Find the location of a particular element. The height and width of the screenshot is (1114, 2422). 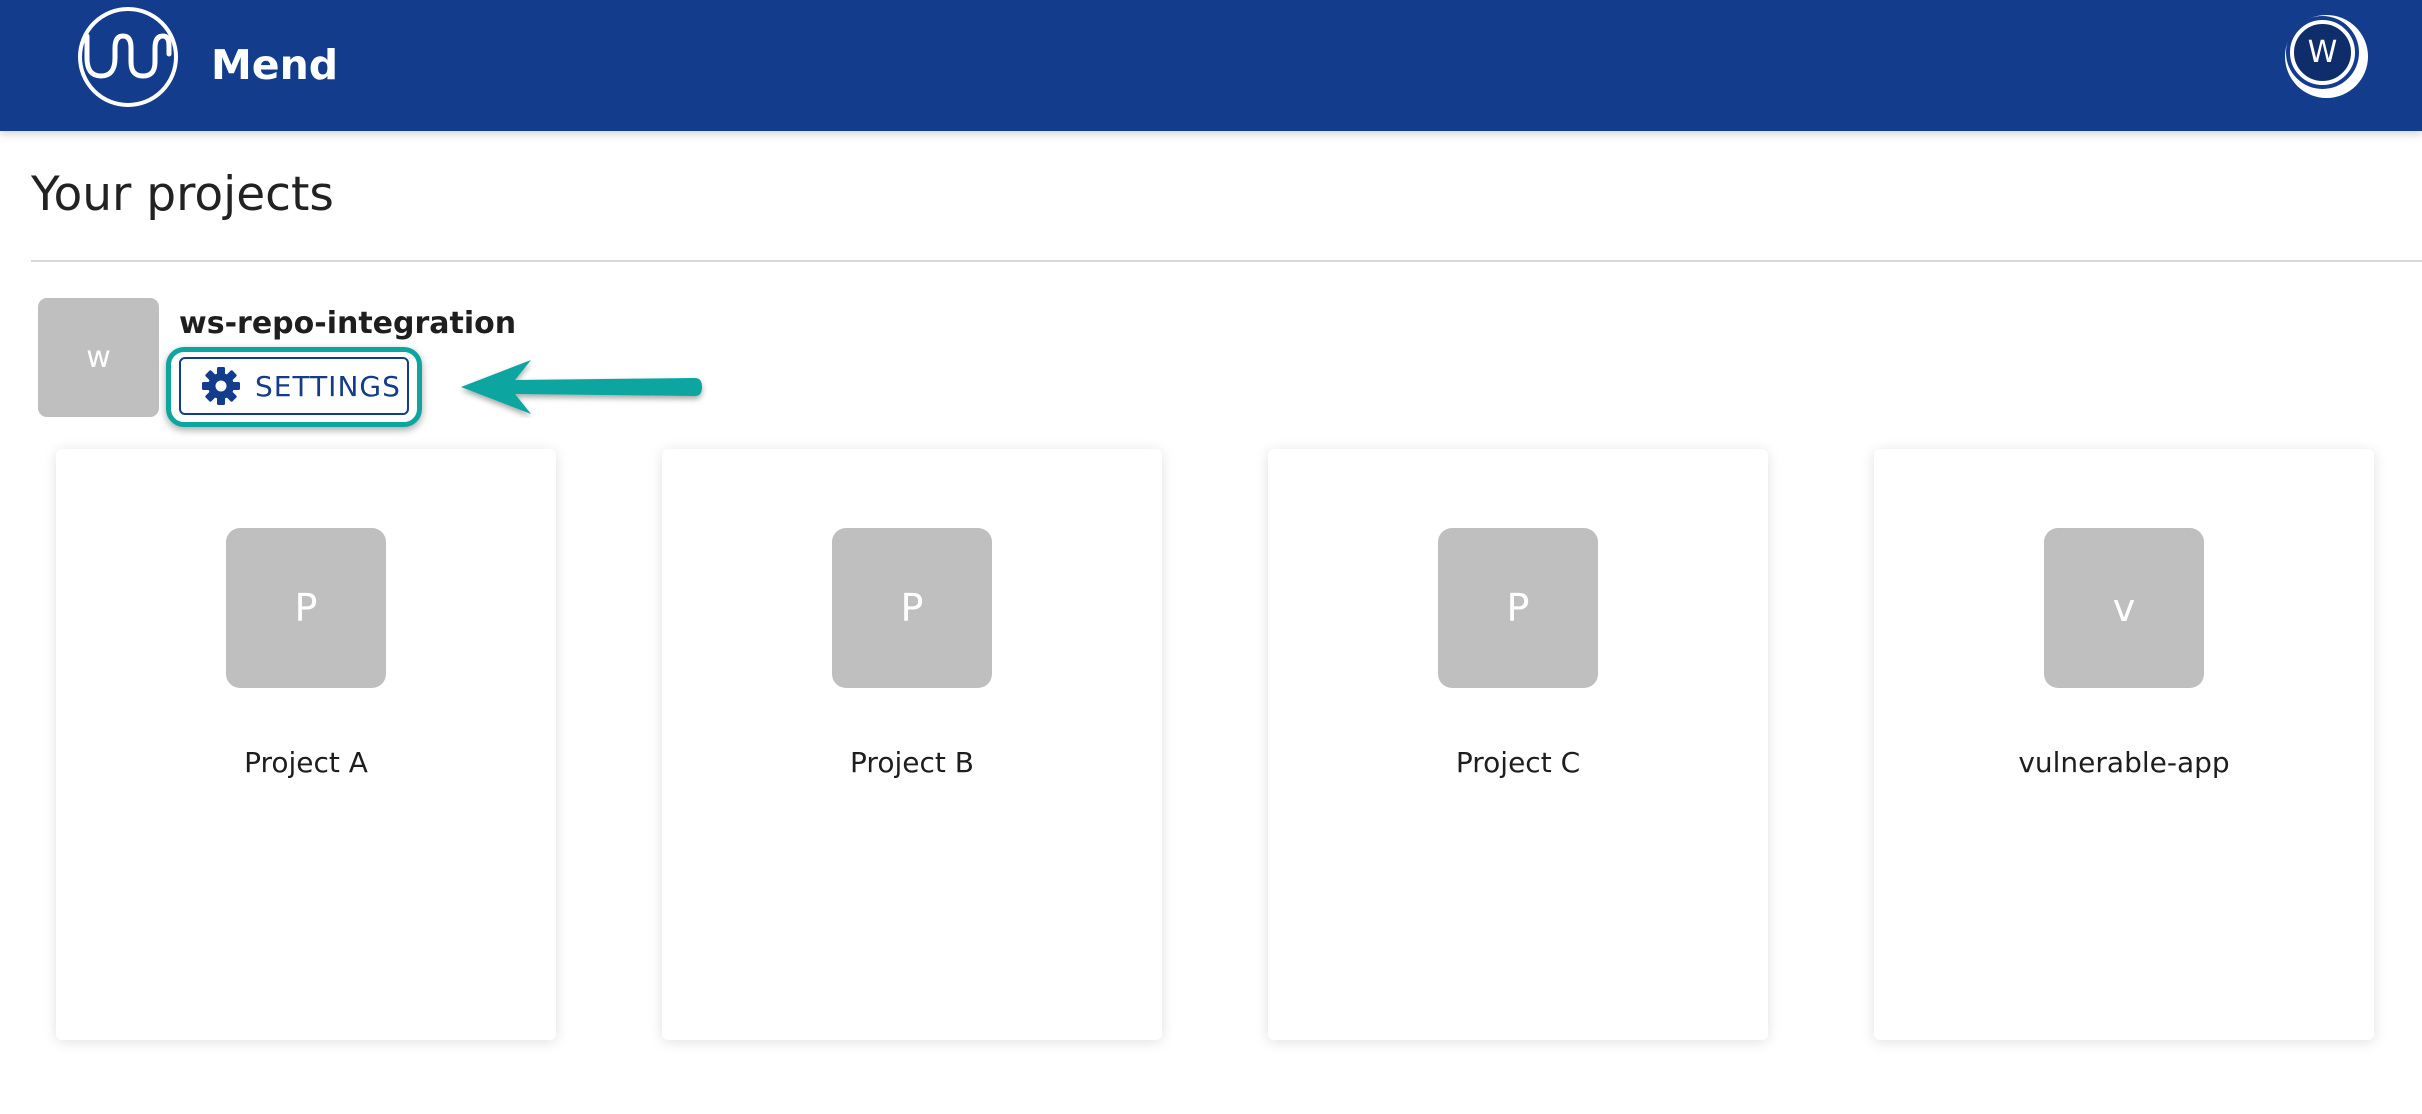

organization-avatar: w is located at coordinates (98, 357).